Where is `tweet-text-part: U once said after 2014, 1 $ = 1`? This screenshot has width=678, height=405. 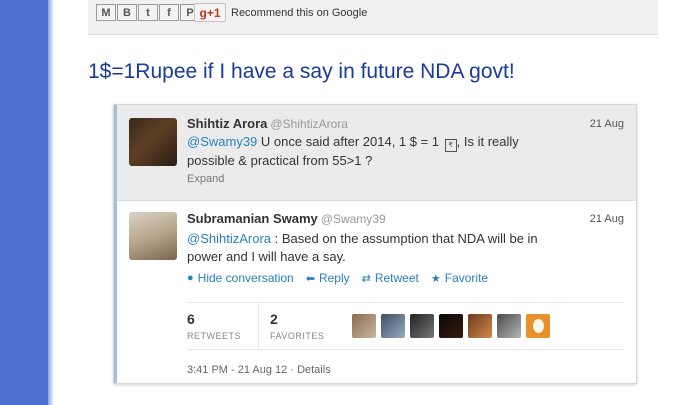 tweet-text-part: U once said after 2014, 1 $ = 1 is located at coordinates (350, 141).